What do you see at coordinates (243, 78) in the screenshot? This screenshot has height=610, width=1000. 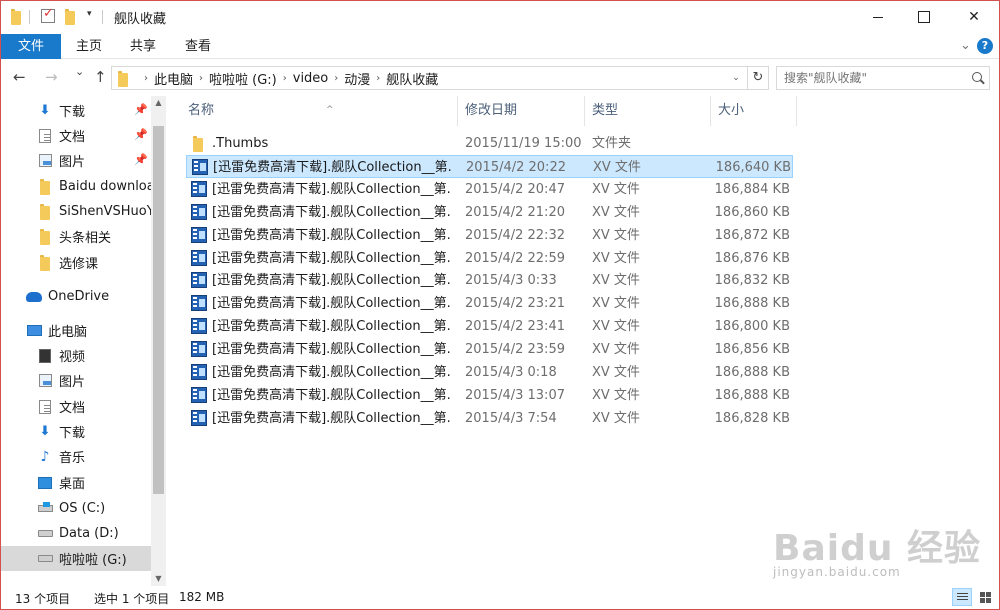 I see `breadcrumb-drive-g: 啦啦啦 (G:)` at bounding box center [243, 78].